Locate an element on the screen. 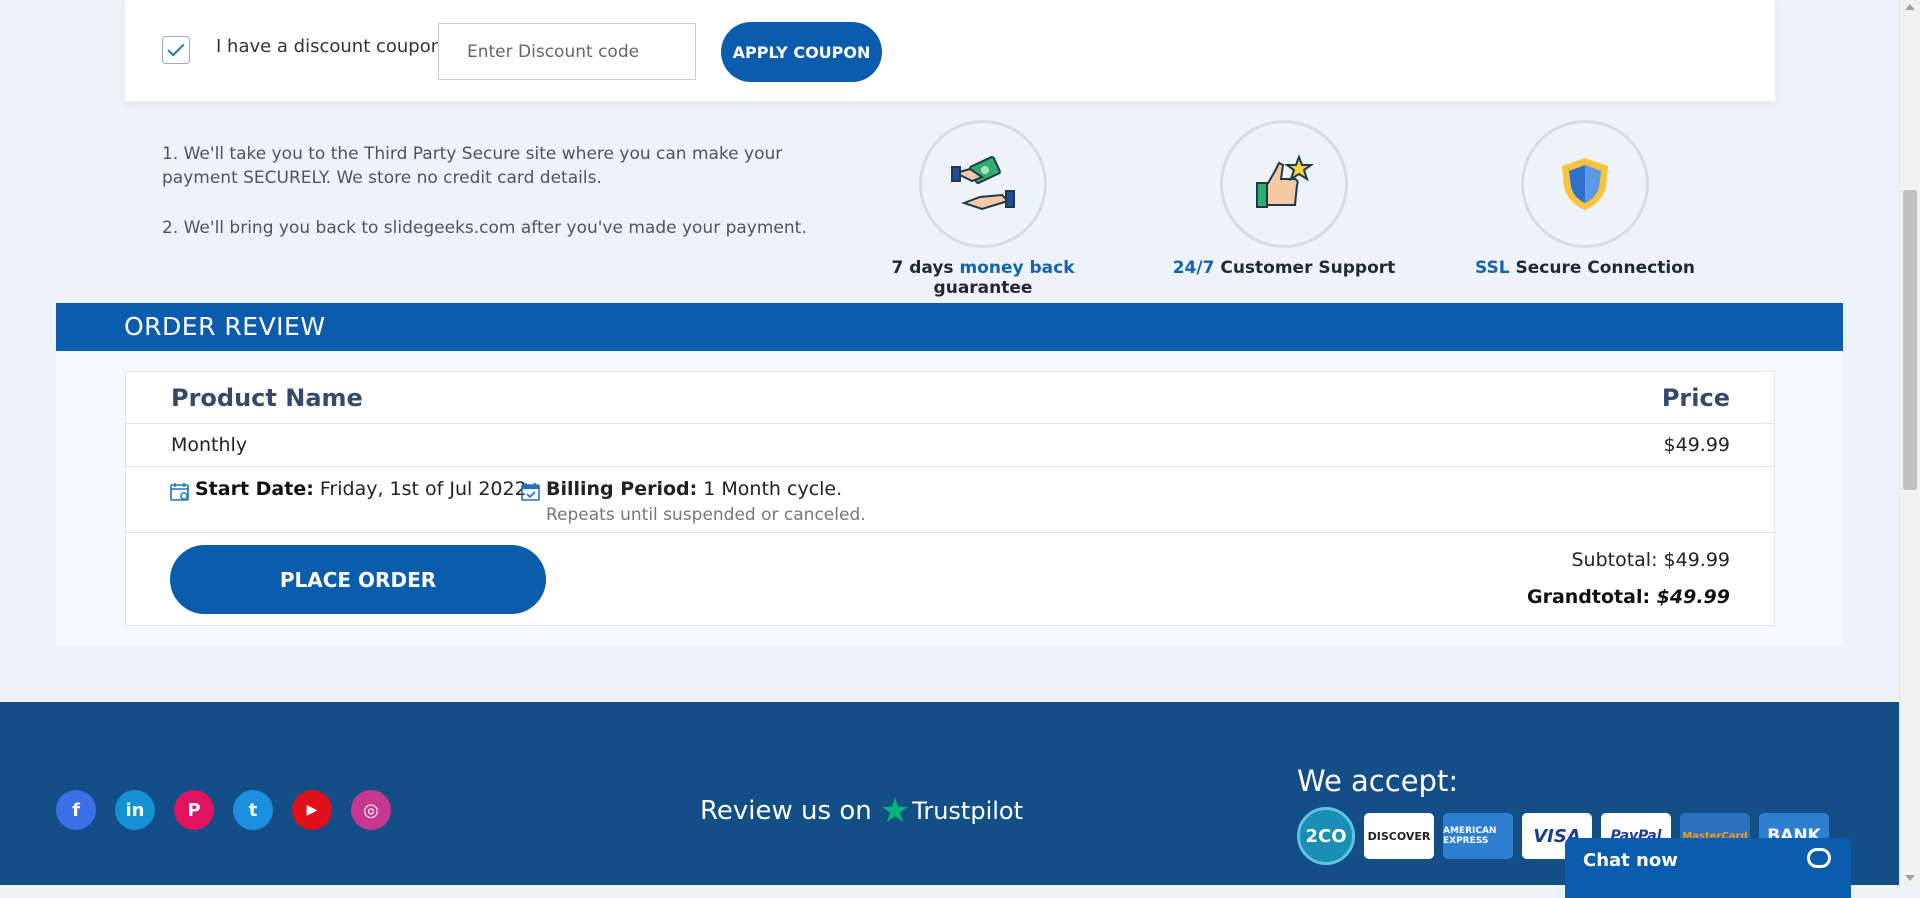 The width and height of the screenshot is (1920, 898). trustpilot-review-link: Review us on ★ Trustpilot is located at coordinates (861, 811).